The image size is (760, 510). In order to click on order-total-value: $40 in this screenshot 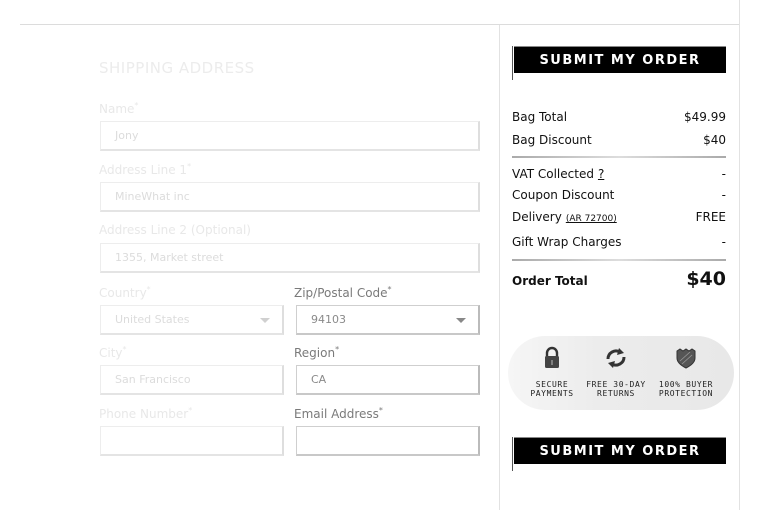, I will do `click(706, 279)`.